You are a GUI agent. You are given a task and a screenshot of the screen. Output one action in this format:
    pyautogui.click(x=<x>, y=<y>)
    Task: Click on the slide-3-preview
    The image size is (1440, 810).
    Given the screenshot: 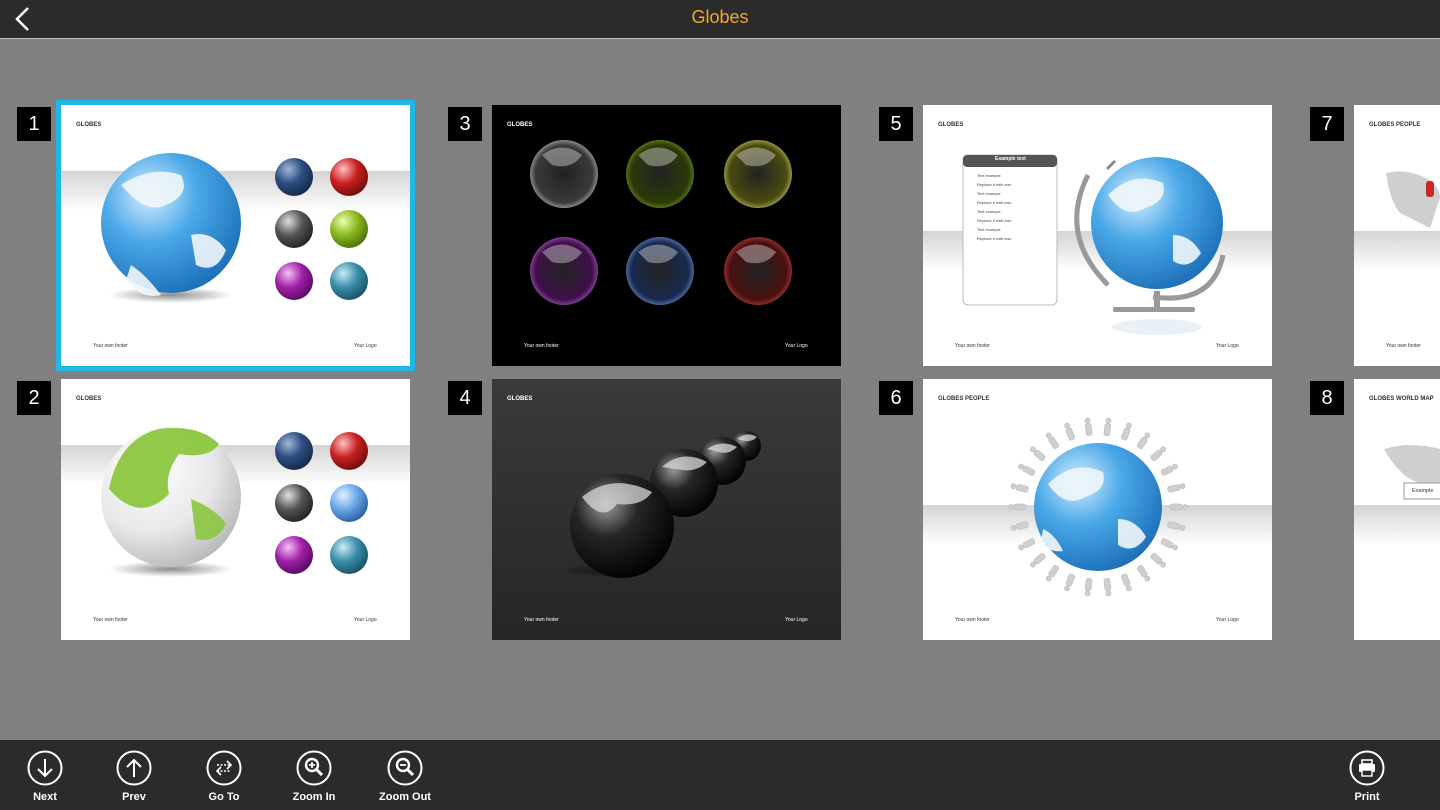 What is the action you would take?
    pyautogui.click(x=666, y=235)
    